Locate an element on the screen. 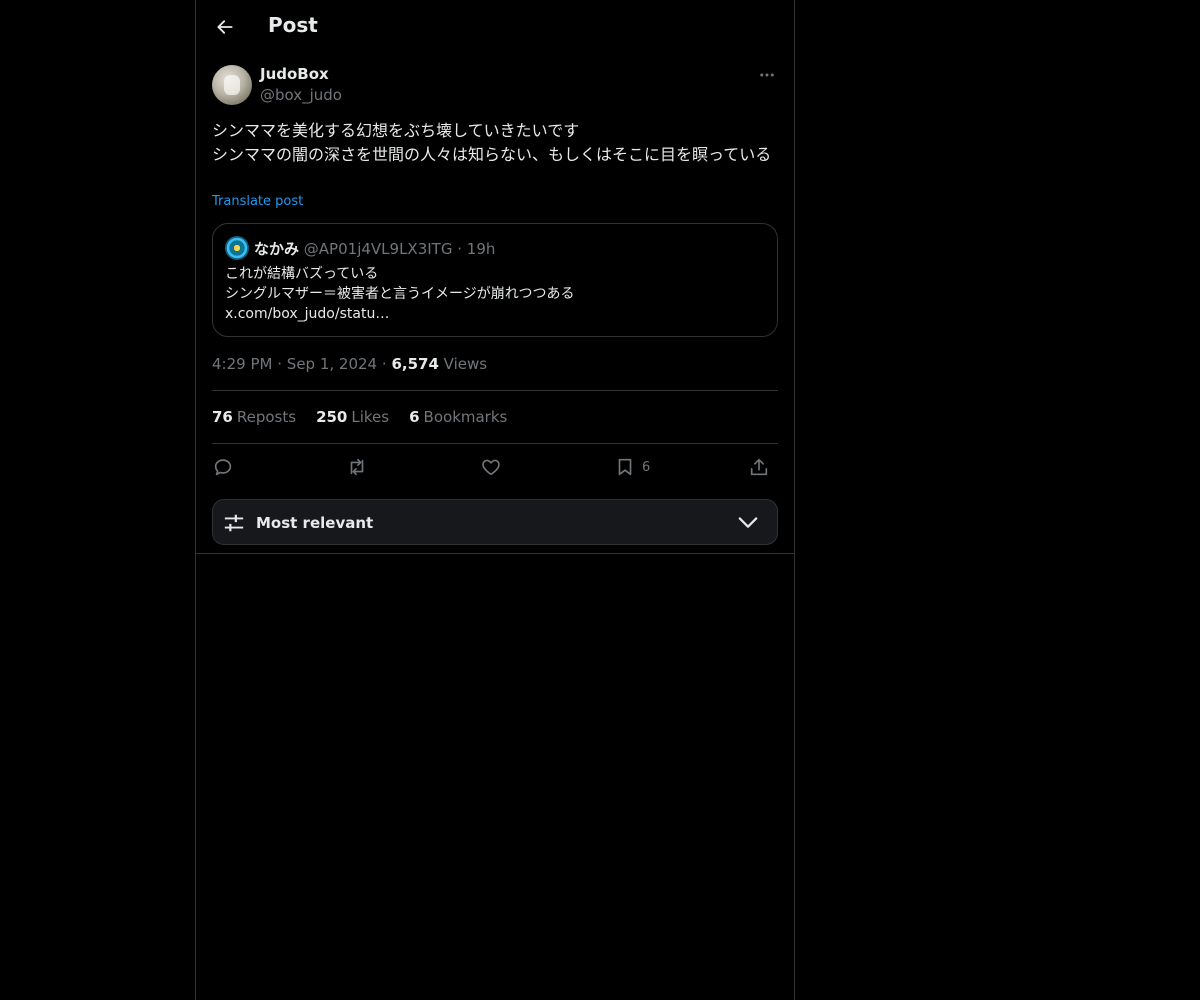 Image resolution: width=1200 pixels, height=1000 pixels. back-button is located at coordinates (225, 27).